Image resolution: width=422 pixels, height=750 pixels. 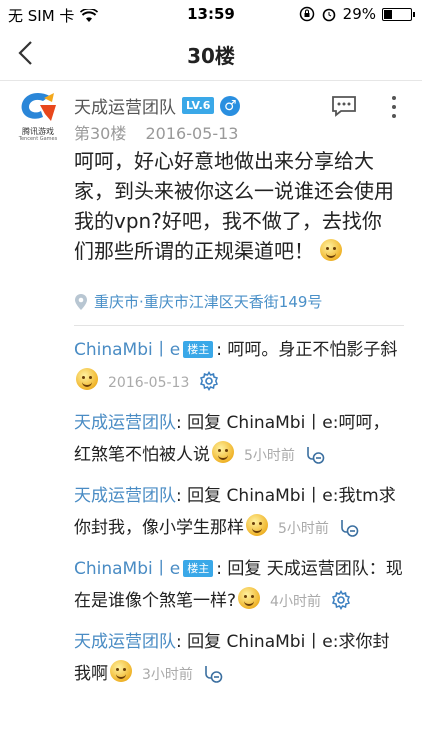 I want to click on reply-time: 4小时前, so click(x=295, y=602).